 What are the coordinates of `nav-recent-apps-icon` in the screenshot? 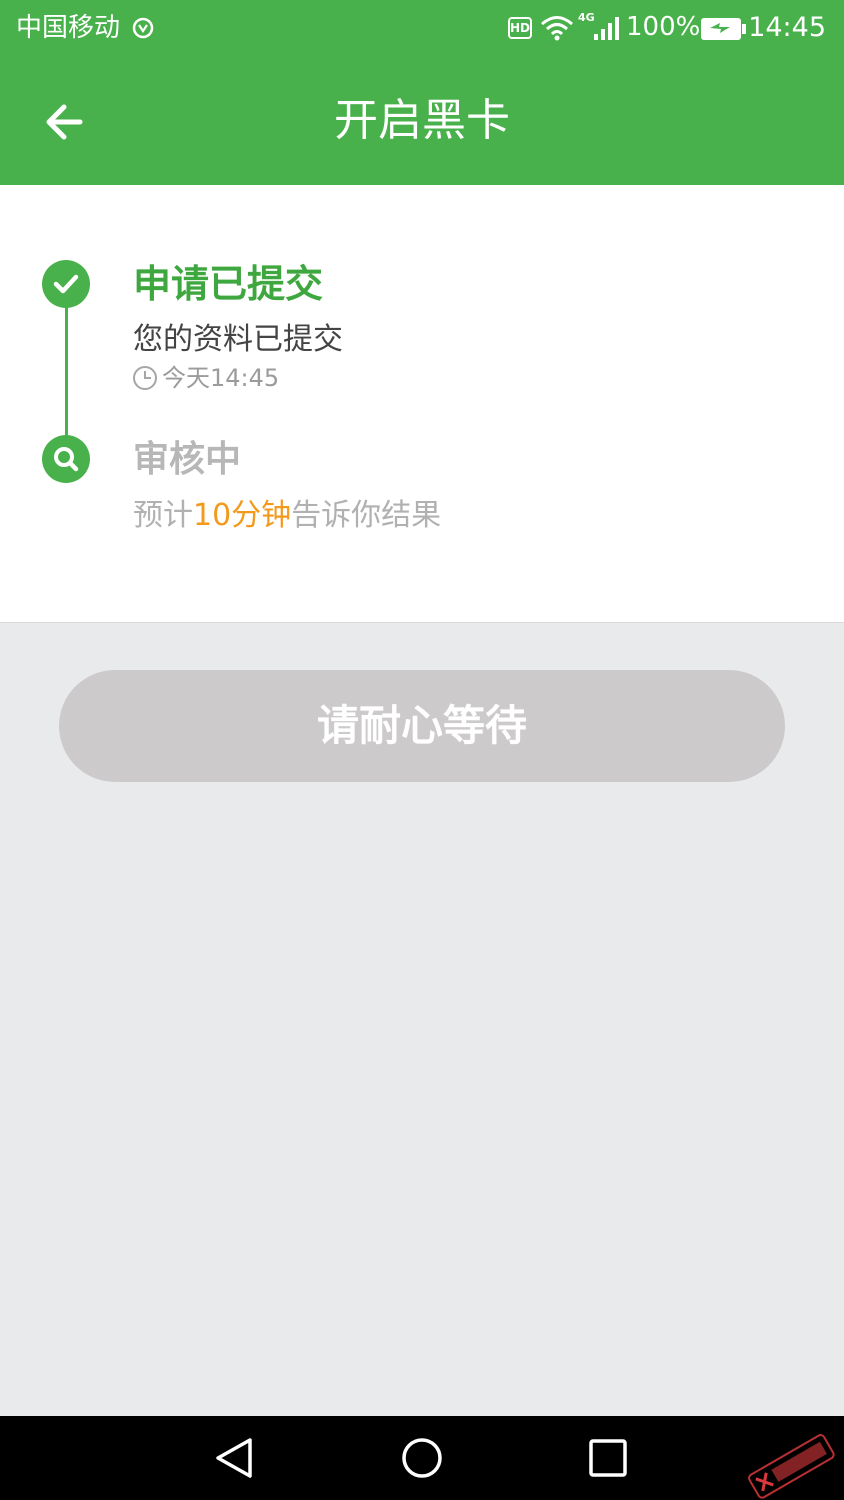 It's located at (608, 1458).